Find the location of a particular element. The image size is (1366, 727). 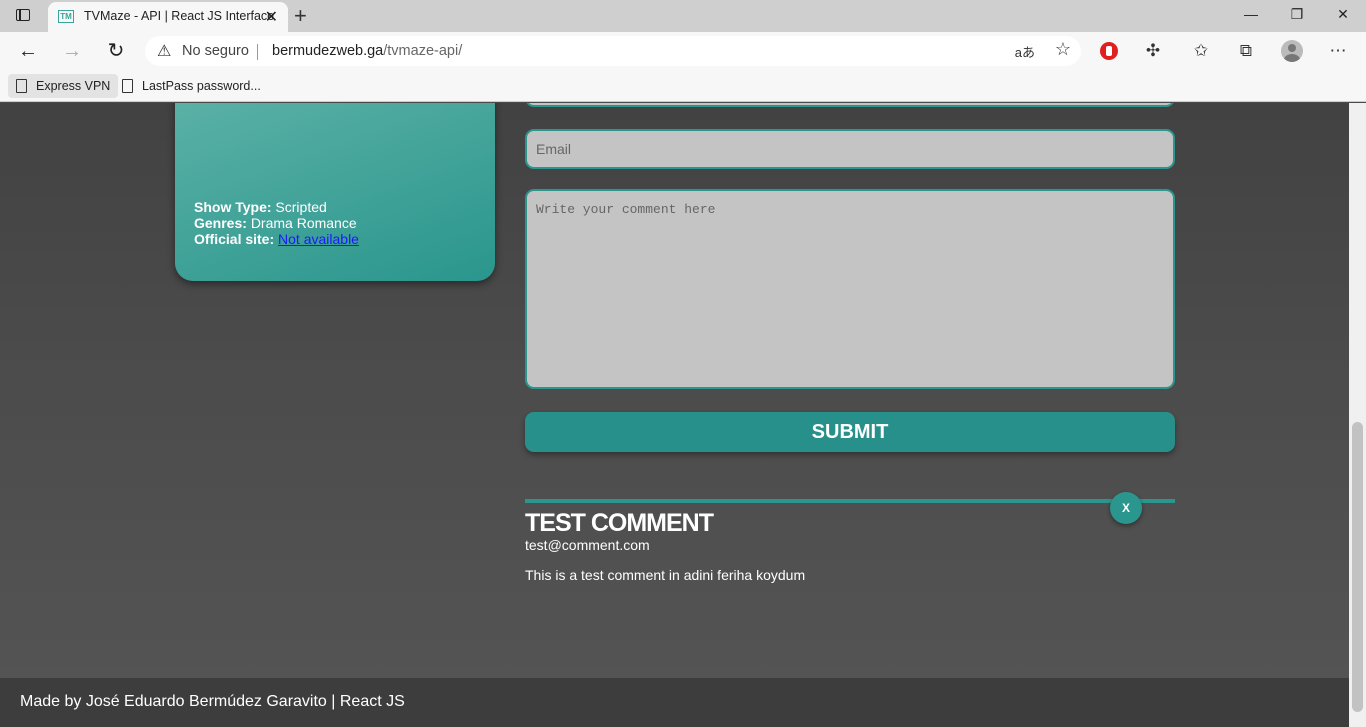

reload-icon: ↻ is located at coordinates (116, 51).